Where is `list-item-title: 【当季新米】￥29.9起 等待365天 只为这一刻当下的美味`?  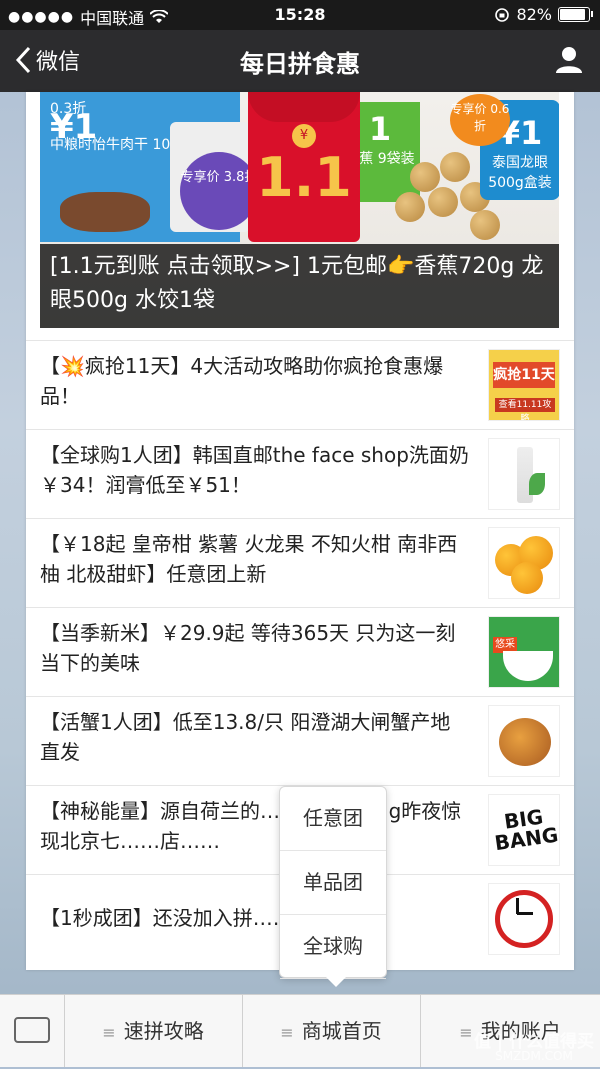 list-item-title: 【当季新米】￥29.9起 等待365天 只为这一刻当下的美味 is located at coordinates (248, 648).